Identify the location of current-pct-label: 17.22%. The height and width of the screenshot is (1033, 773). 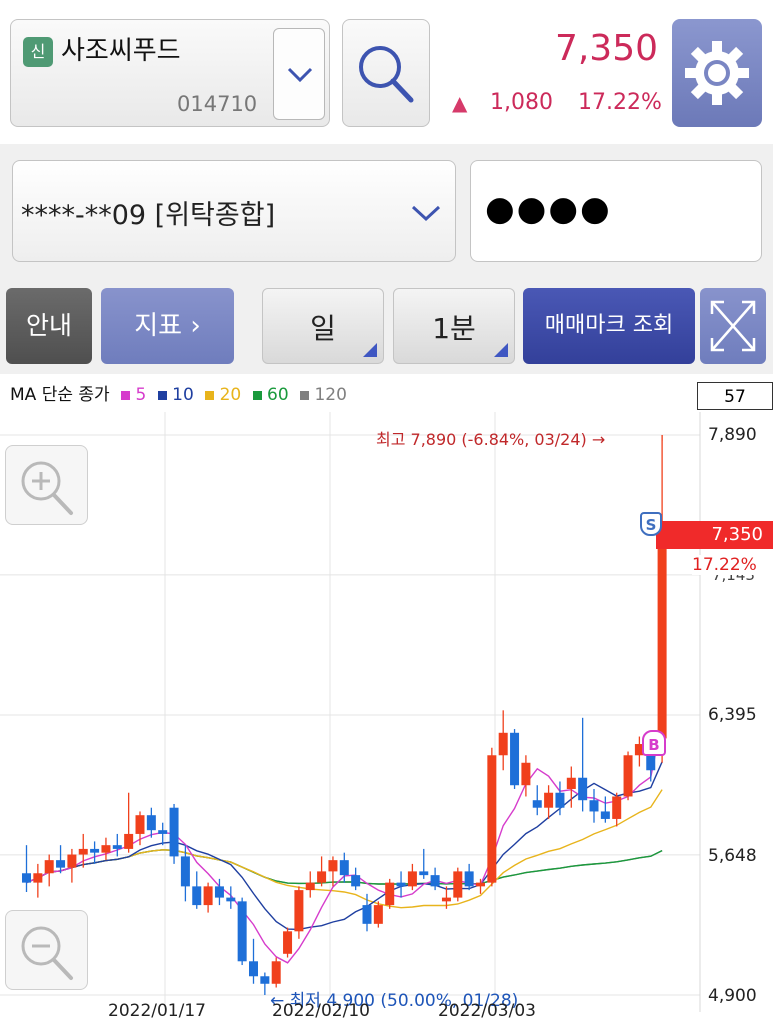
(724, 565).